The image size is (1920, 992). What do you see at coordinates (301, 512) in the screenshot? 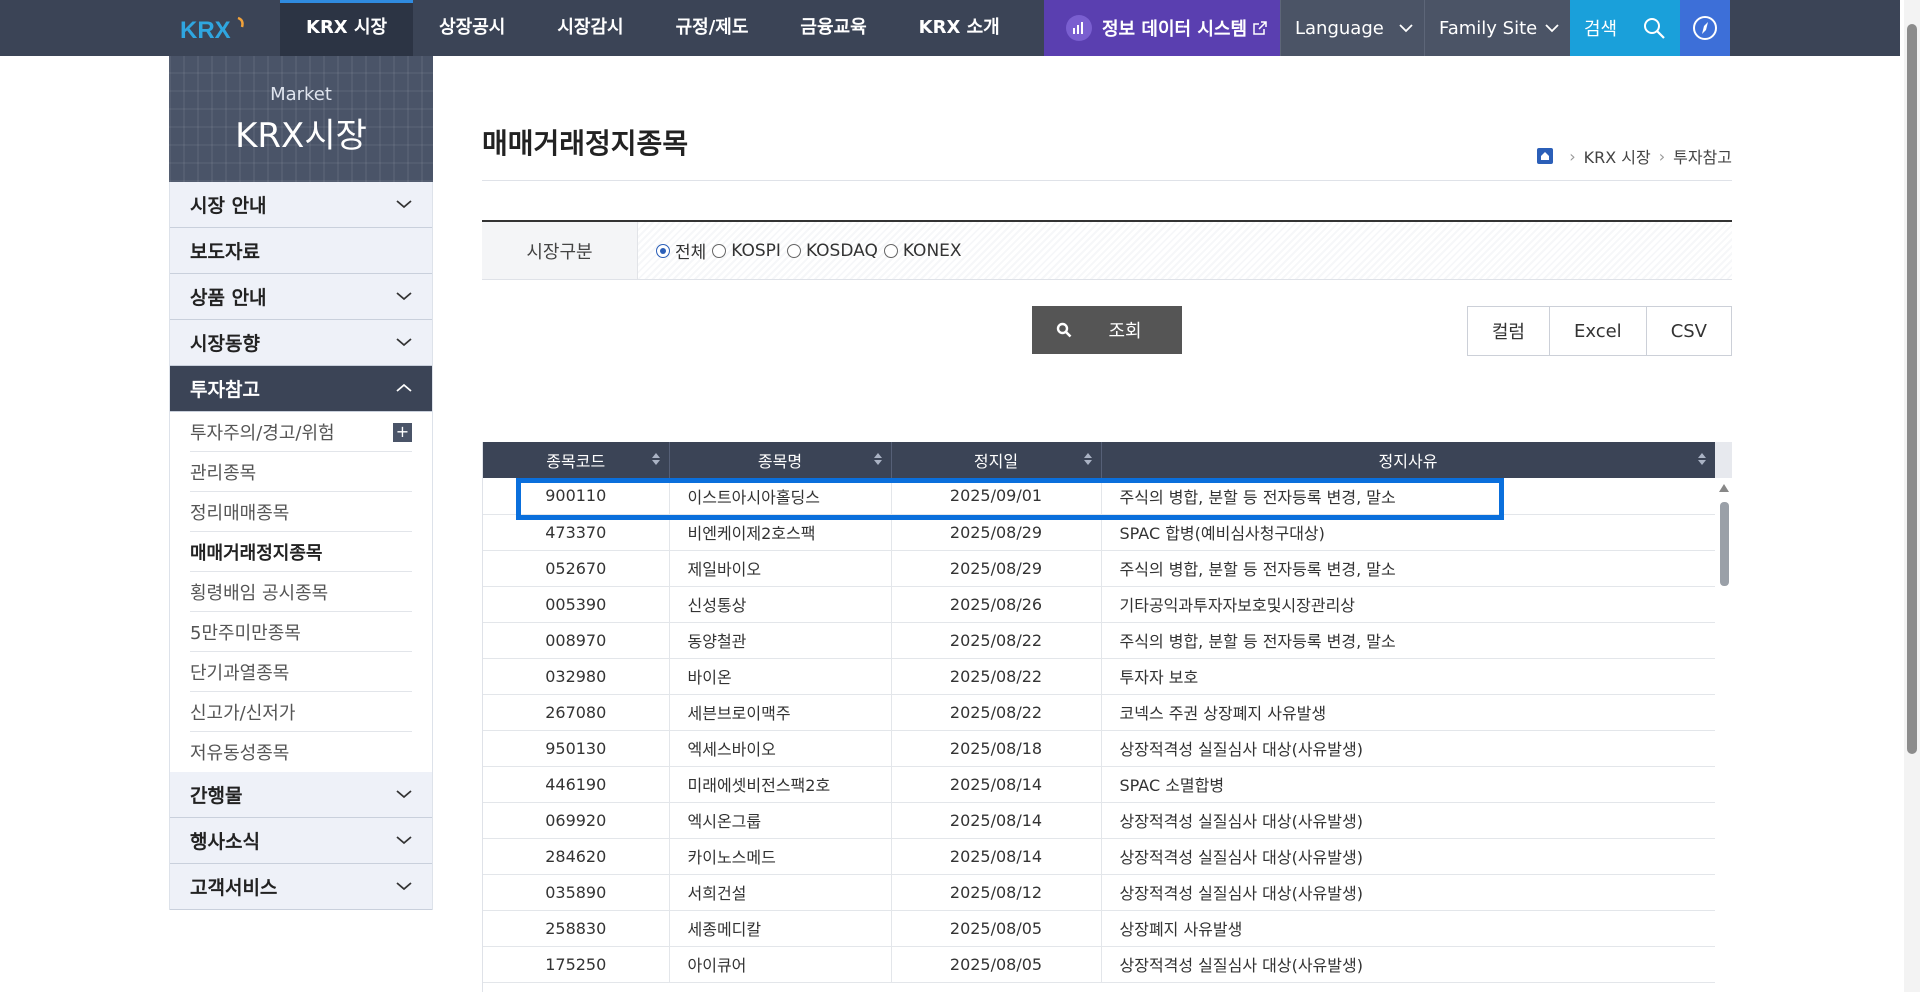
I see `submenu-item: 정리매매종목` at bounding box center [301, 512].